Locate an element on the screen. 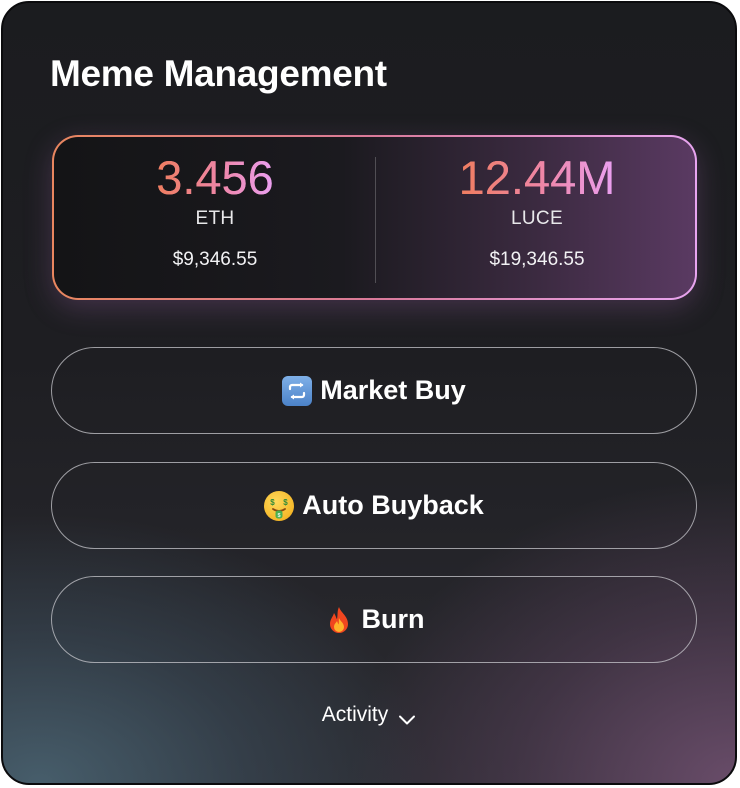  card-title: Meme Management is located at coordinates (218, 73).